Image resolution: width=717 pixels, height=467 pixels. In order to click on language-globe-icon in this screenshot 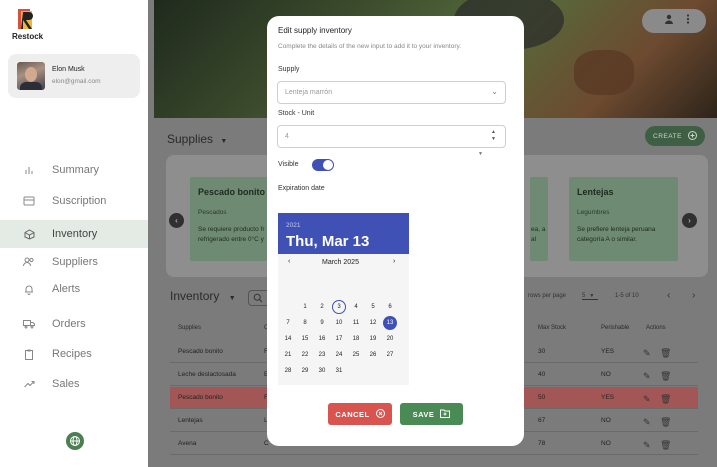, I will do `click(75, 441)`.